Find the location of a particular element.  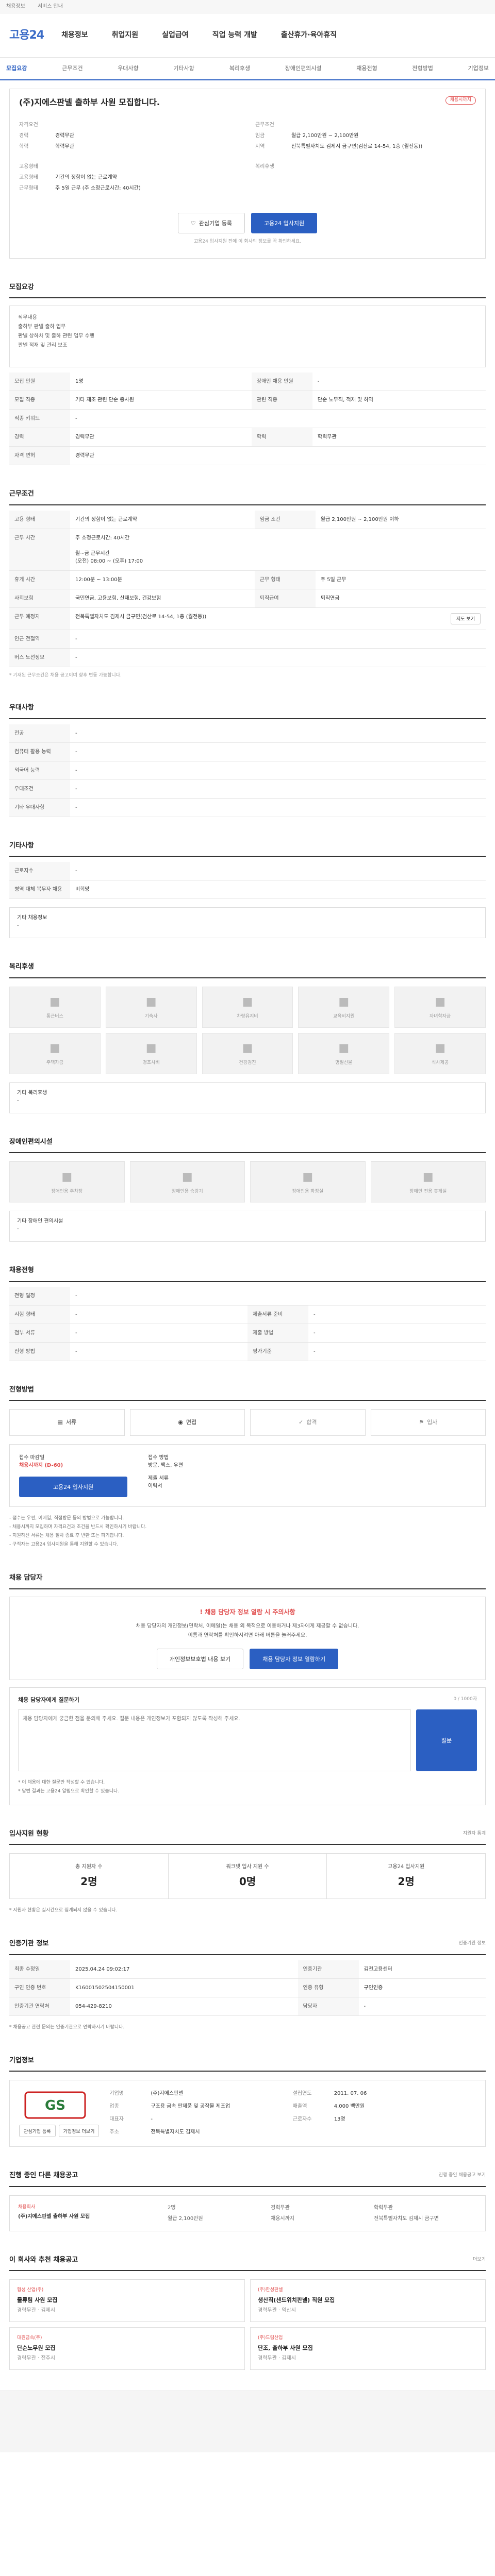

company-more-button: 기업정보 더보기 is located at coordinates (79, 2131).